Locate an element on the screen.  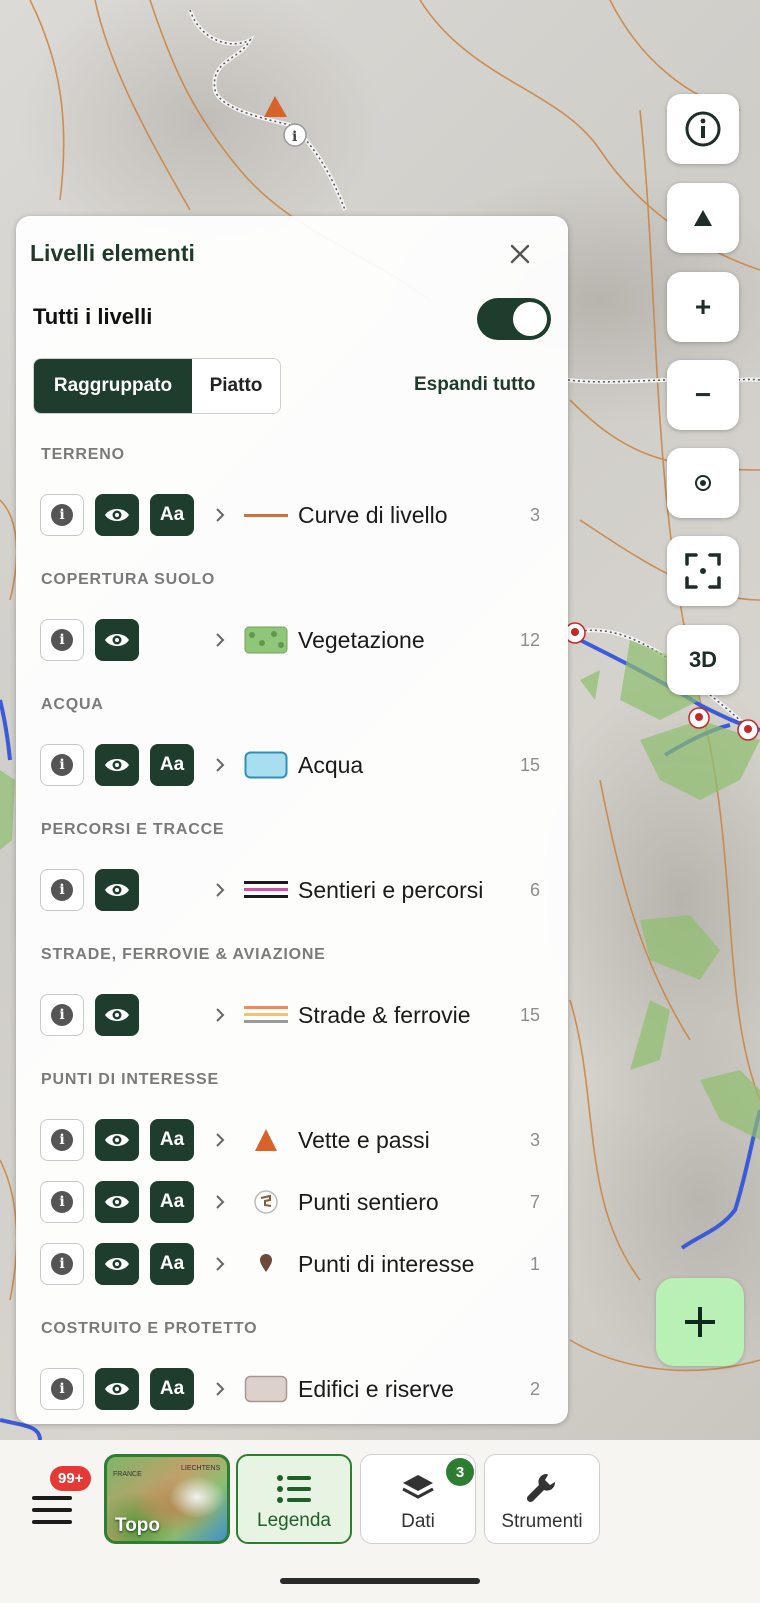
layer-count: 3 is located at coordinates (534, 515).